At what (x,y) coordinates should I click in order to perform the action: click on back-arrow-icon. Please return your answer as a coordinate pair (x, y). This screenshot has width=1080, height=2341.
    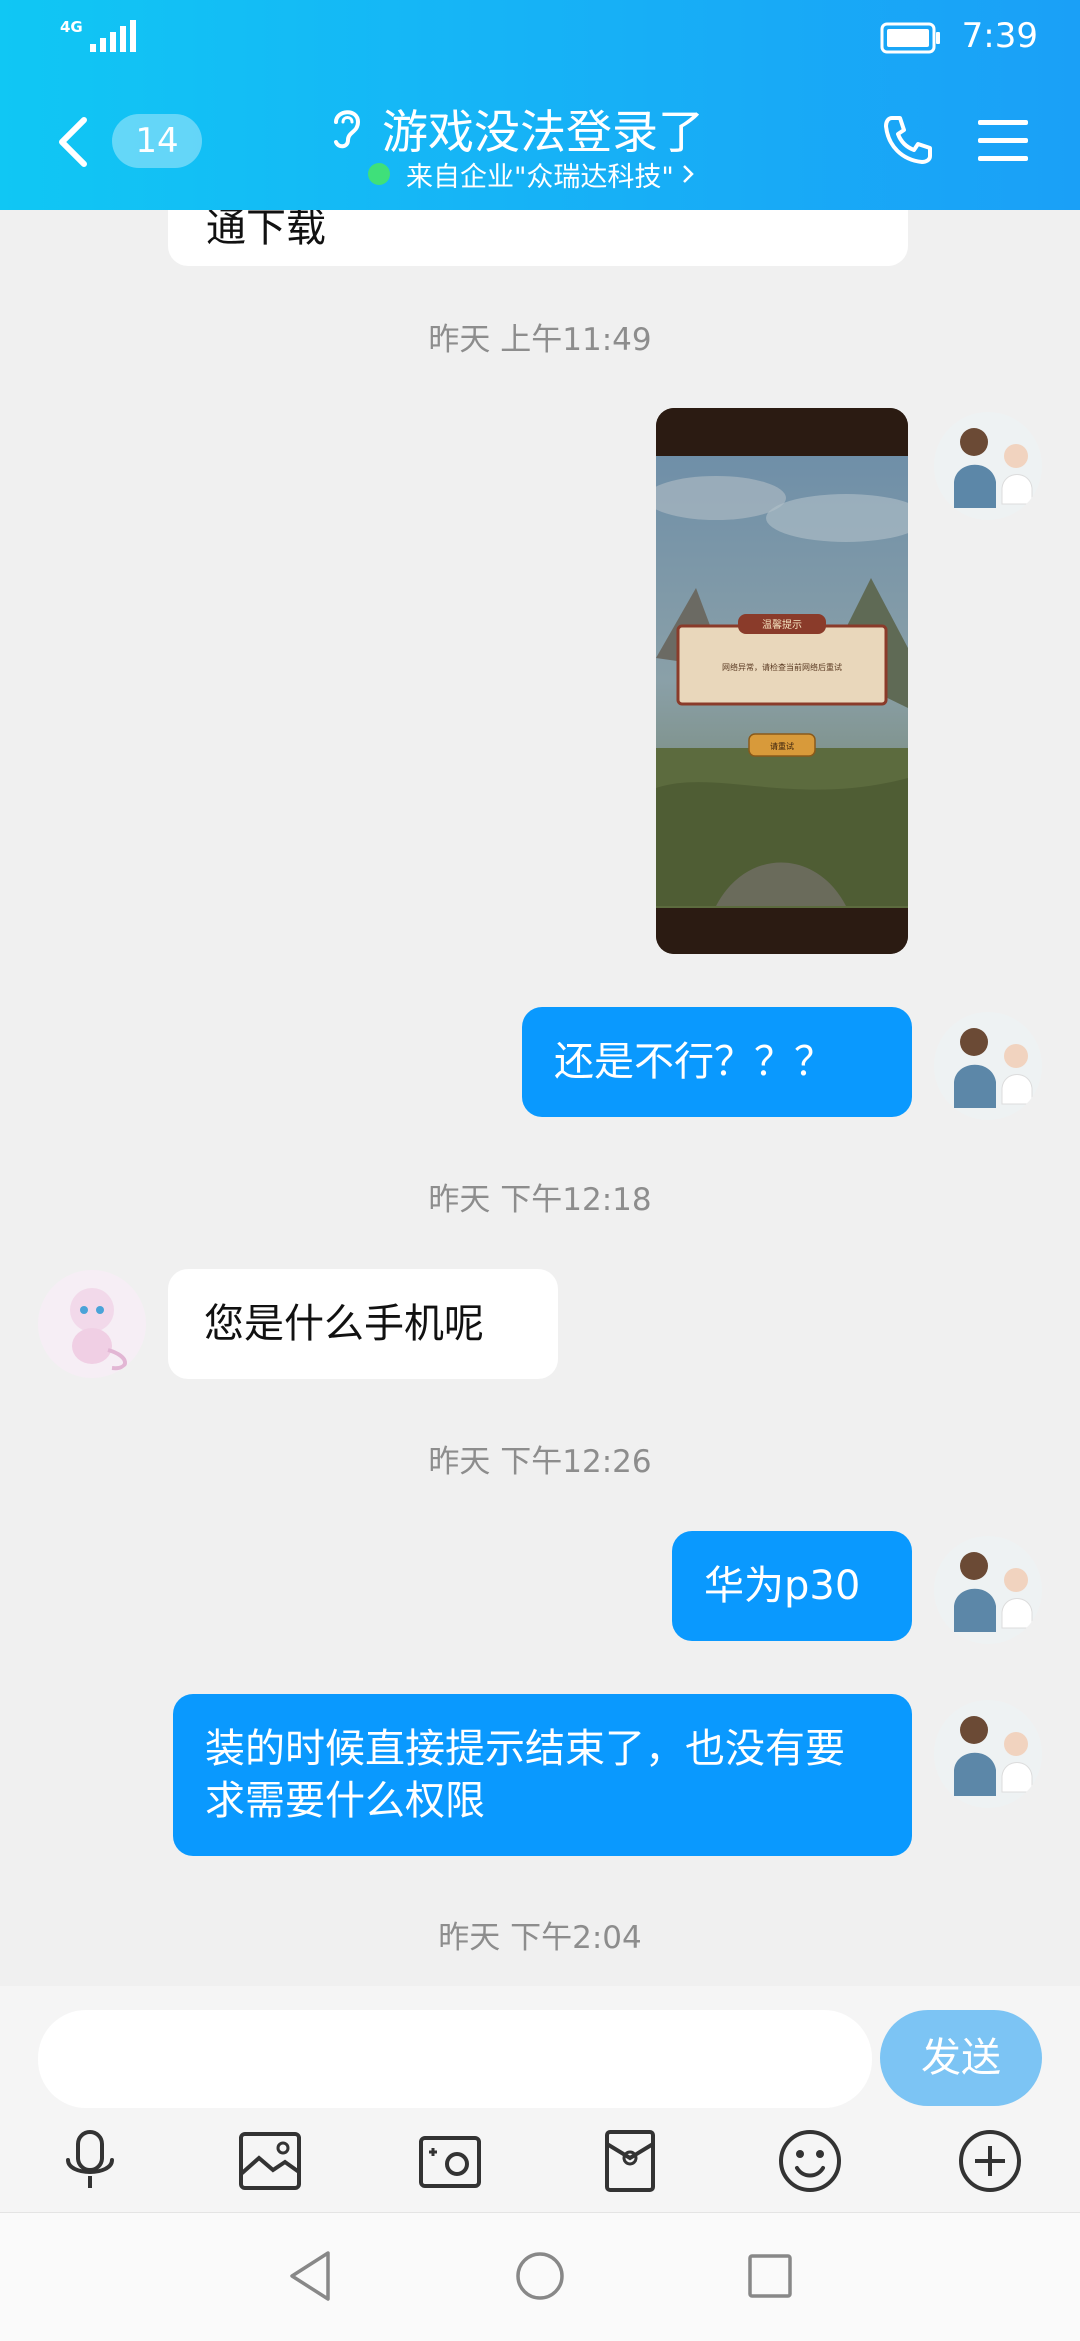
    Looking at the image, I should click on (74, 142).